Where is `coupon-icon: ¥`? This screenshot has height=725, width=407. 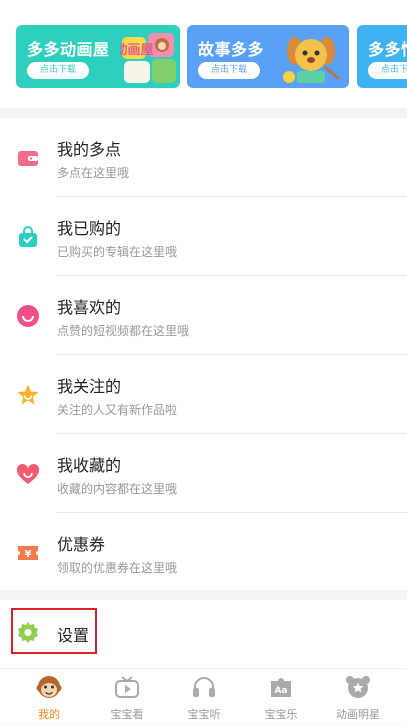
coupon-icon: ¥ is located at coordinates (28, 553).